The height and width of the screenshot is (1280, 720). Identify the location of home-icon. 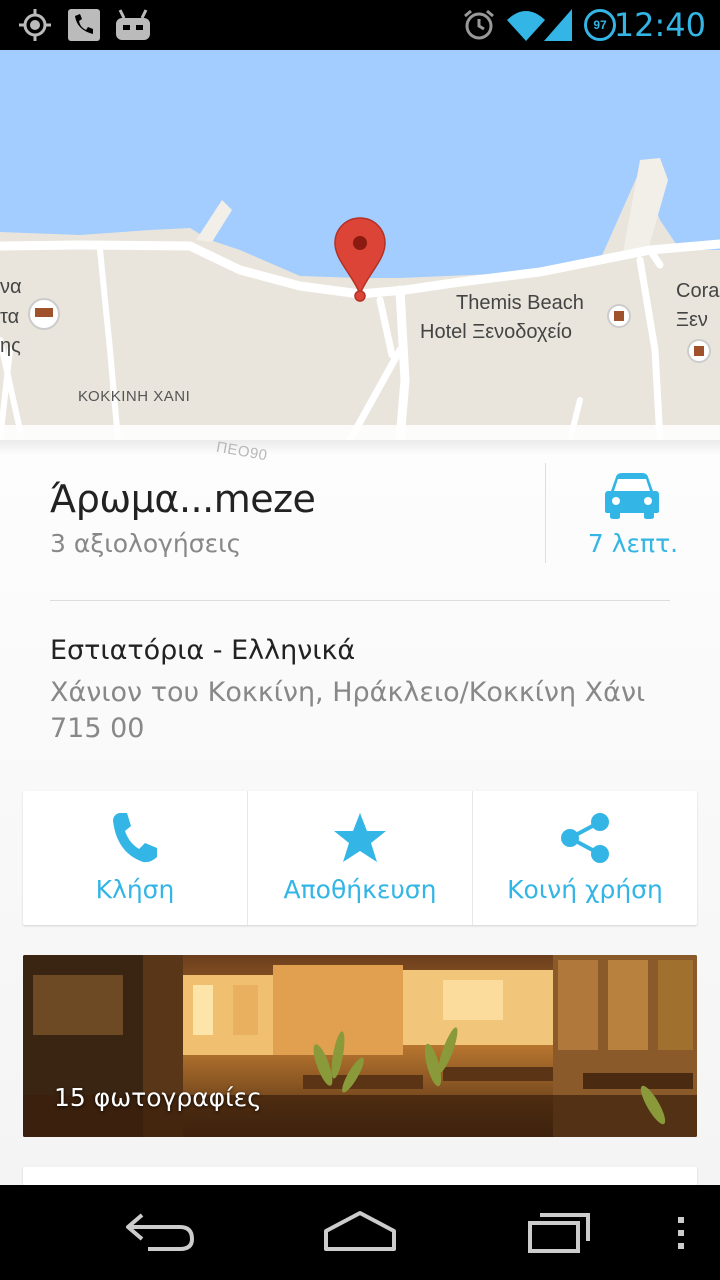
(360, 1231).